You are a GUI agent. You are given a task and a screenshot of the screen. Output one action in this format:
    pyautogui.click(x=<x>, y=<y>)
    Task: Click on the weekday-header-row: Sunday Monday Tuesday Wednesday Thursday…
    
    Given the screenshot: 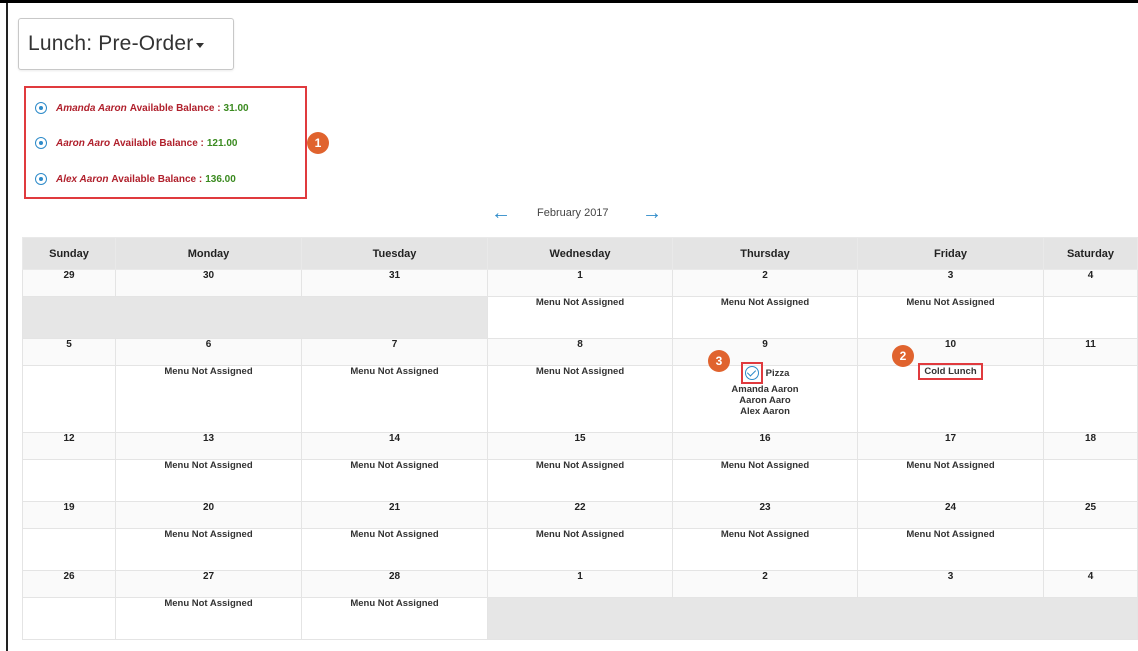 What is the action you would take?
    pyautogui.click(x=580, y=253)
    